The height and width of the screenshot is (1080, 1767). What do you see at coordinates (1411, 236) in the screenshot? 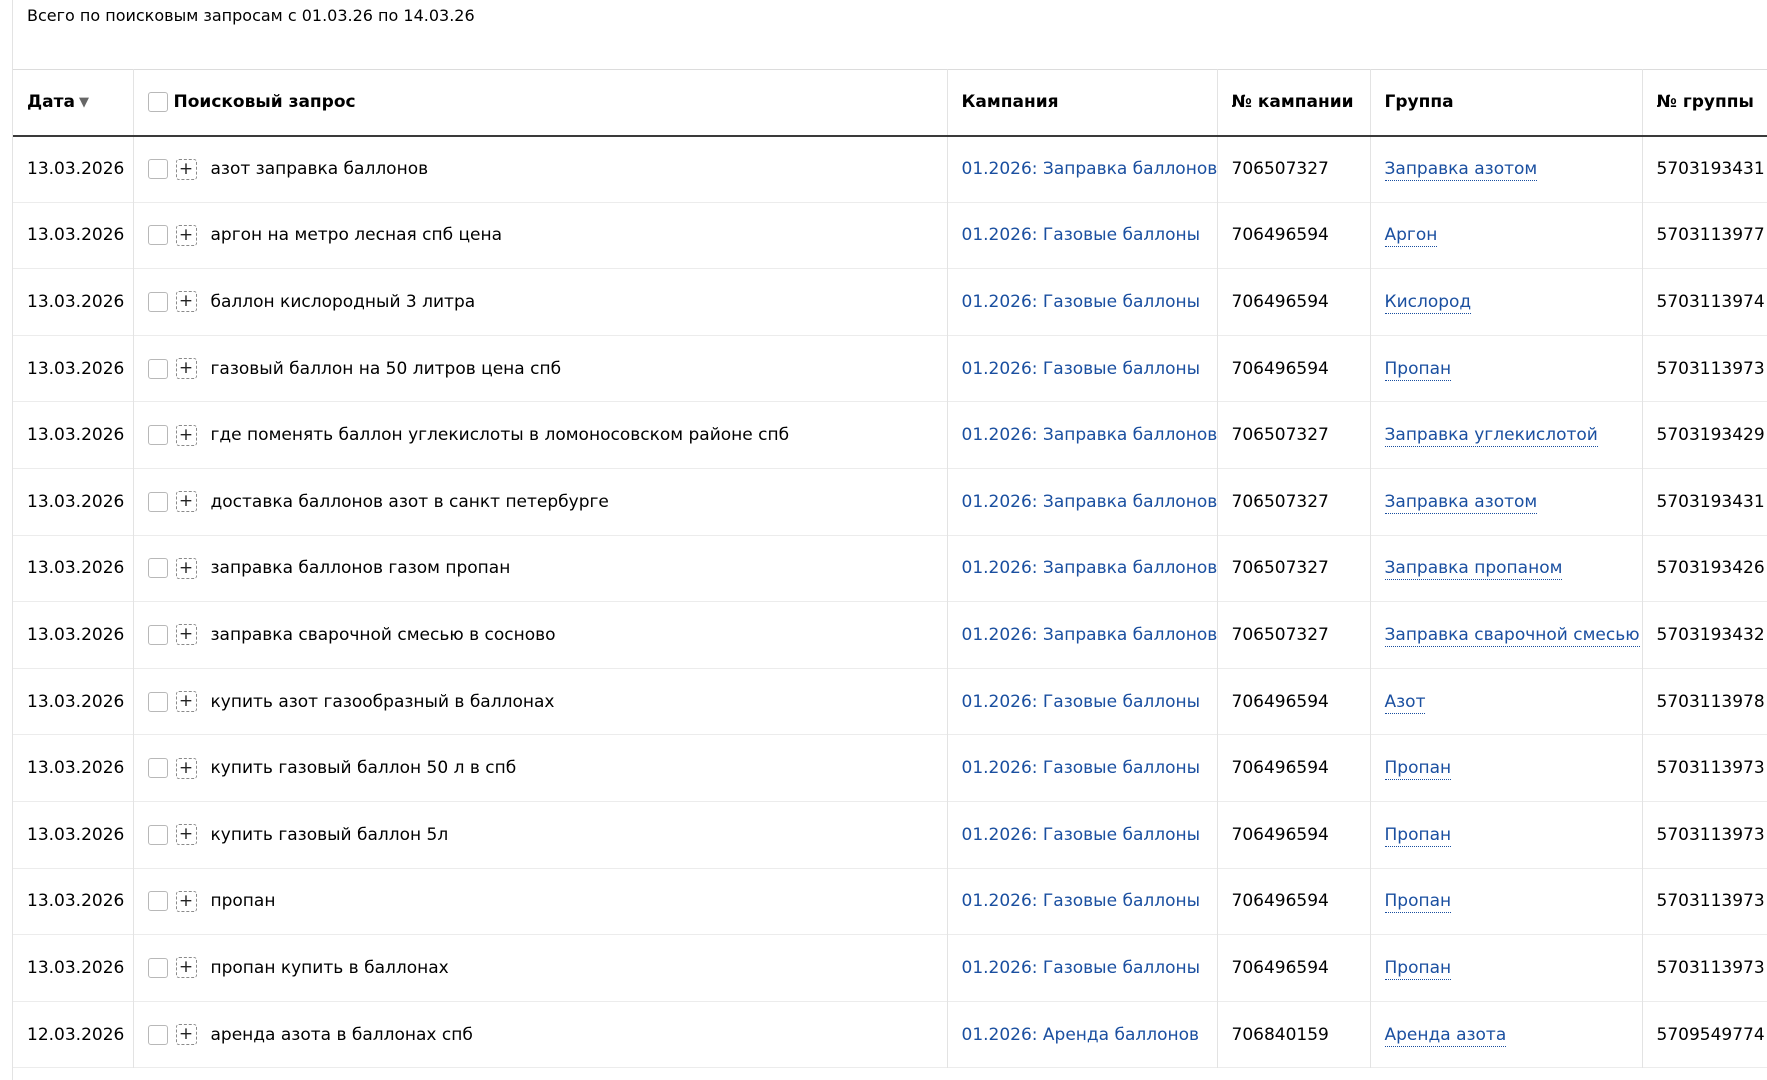
I see `group-link: Аргон` at bounding box center [1411, 236].